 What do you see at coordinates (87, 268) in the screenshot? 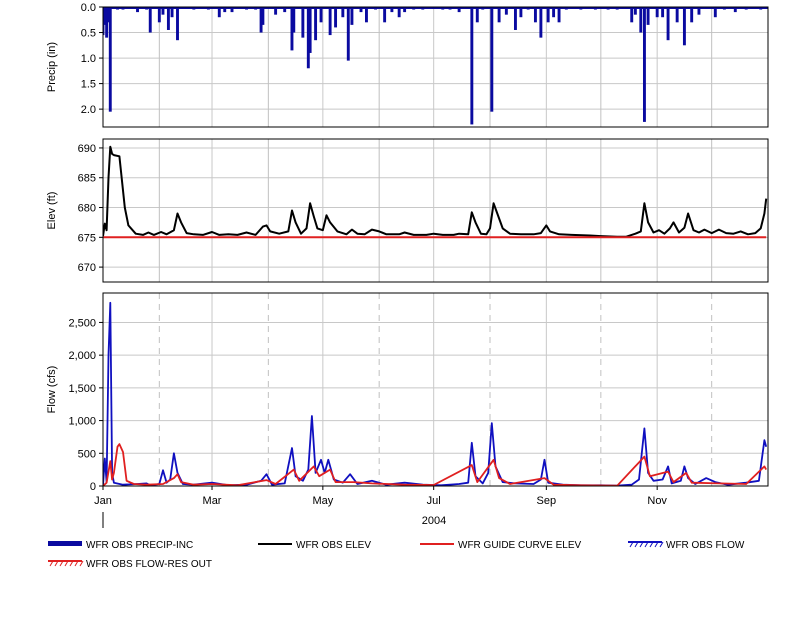
I see `elev-y-tick-label: 670` at bounding box center [87, 268].